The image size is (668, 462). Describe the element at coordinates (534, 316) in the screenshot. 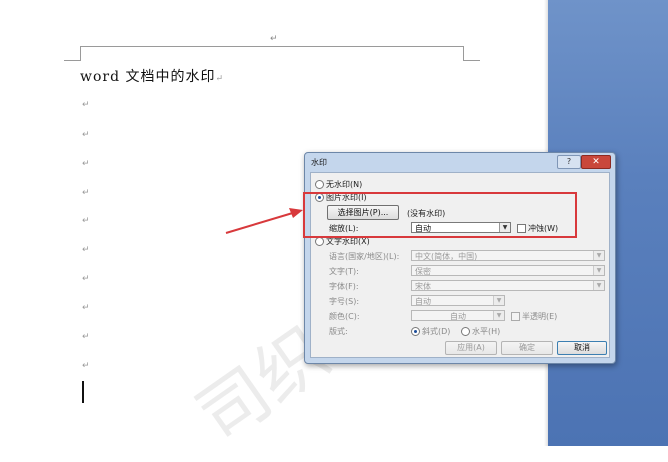

I see `semitransparent-checkbox: 半透明(E)` at that location.